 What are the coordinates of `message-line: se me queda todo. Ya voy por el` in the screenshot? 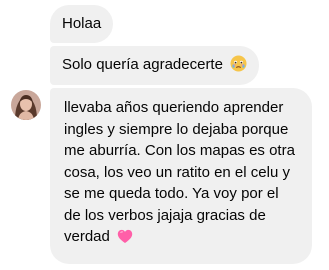 It's located at (171, 193).